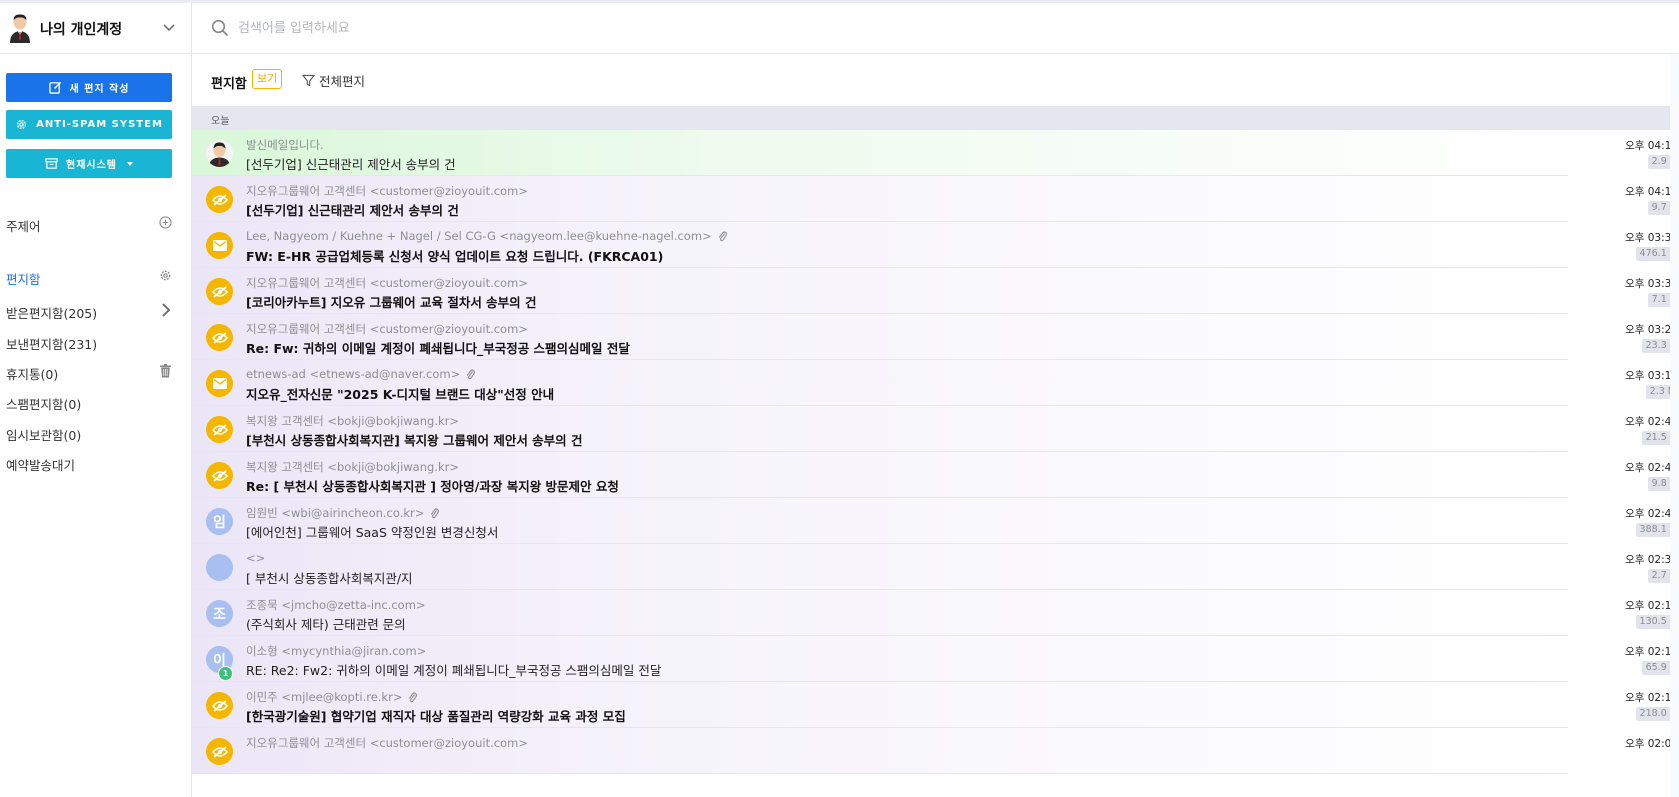  Describe the element at coordinates (219, 245) in the screenshot. I see `mail-icon` at that location.